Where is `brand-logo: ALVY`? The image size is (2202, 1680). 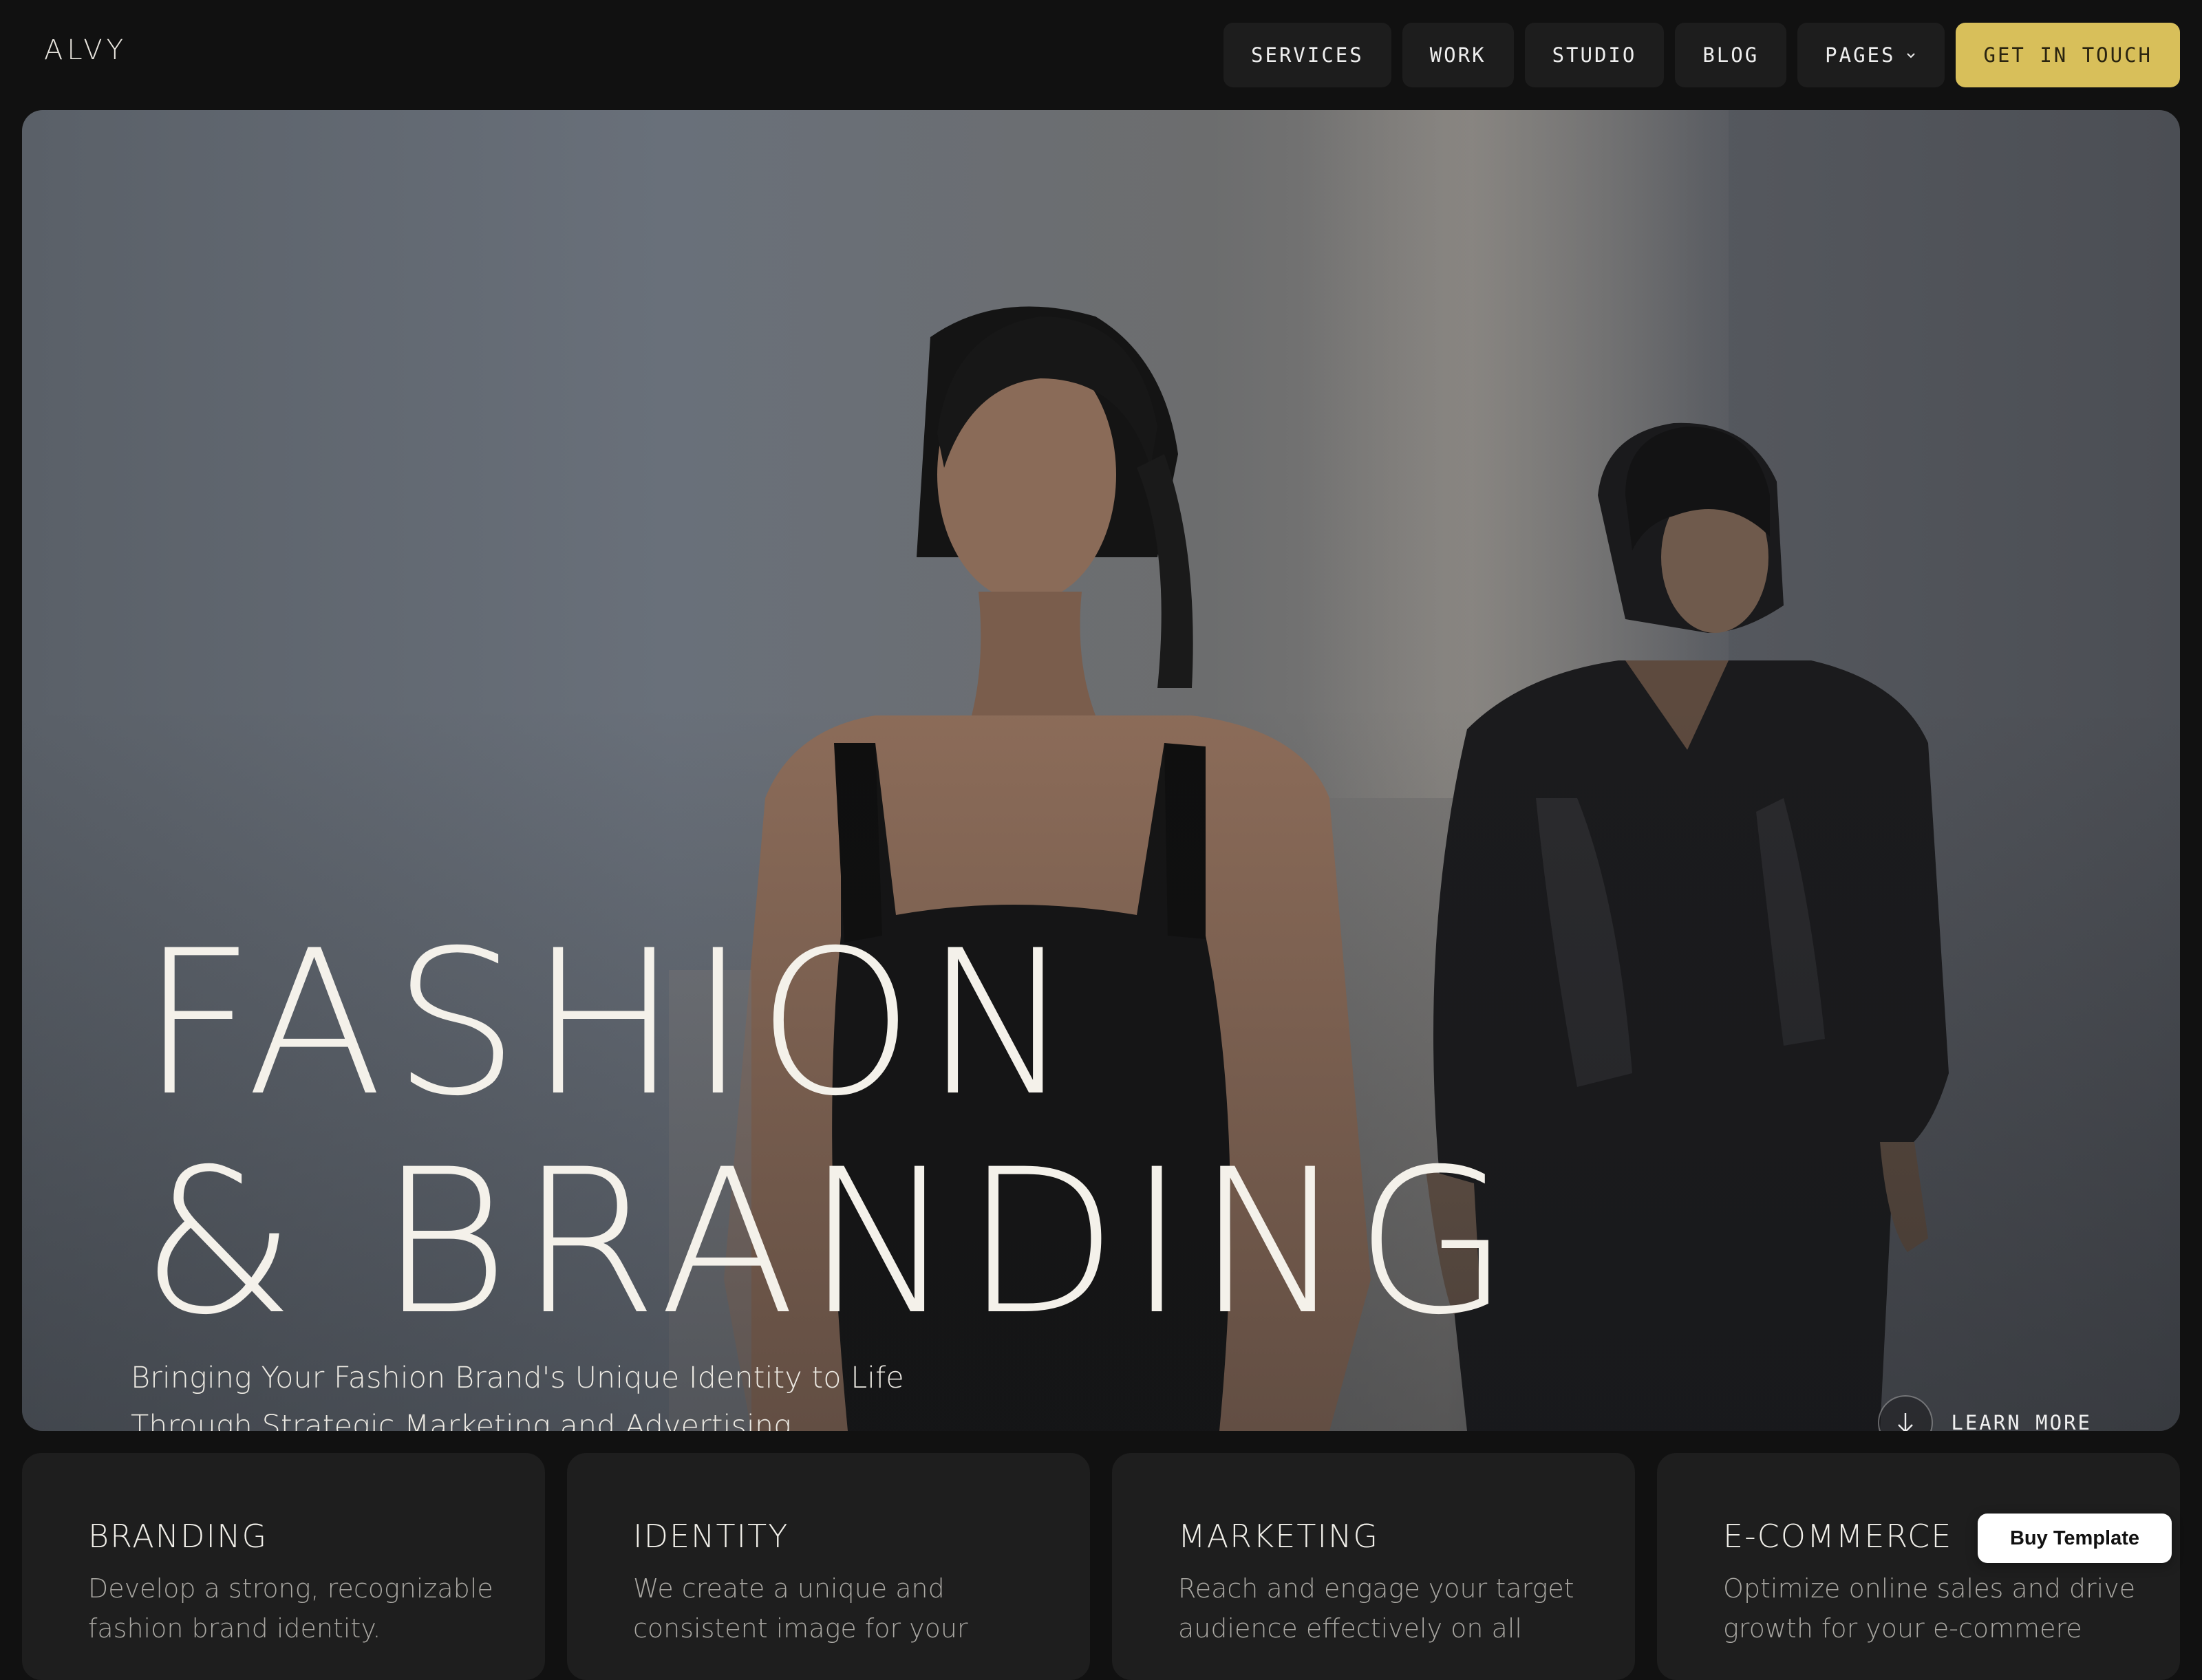 brand-logo: ALVY is located at coordinates (85, 50).